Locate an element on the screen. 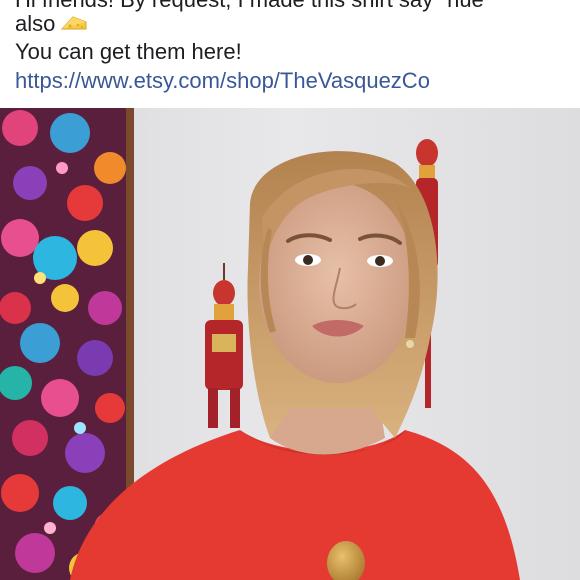  post-text-line: also is located at coordinates (51, 24).